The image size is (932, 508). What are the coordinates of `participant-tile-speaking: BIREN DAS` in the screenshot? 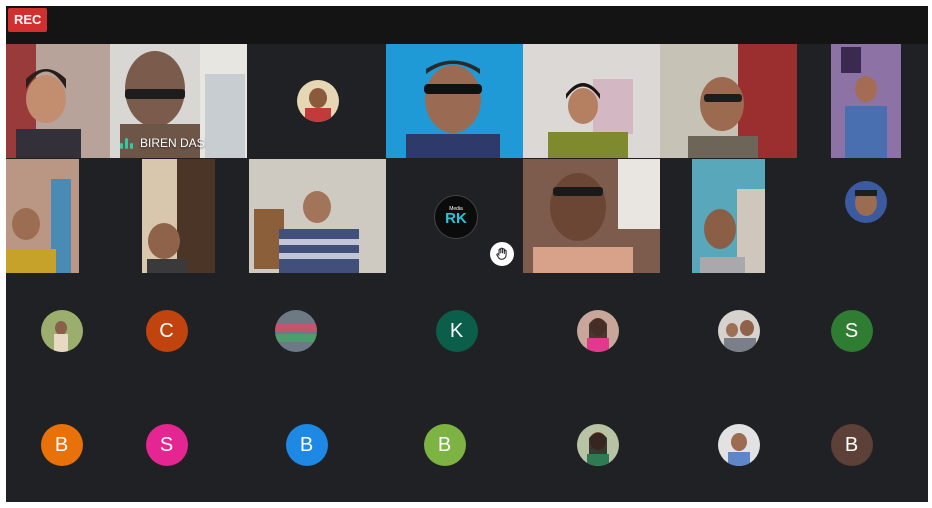 It's located at (178, 101).